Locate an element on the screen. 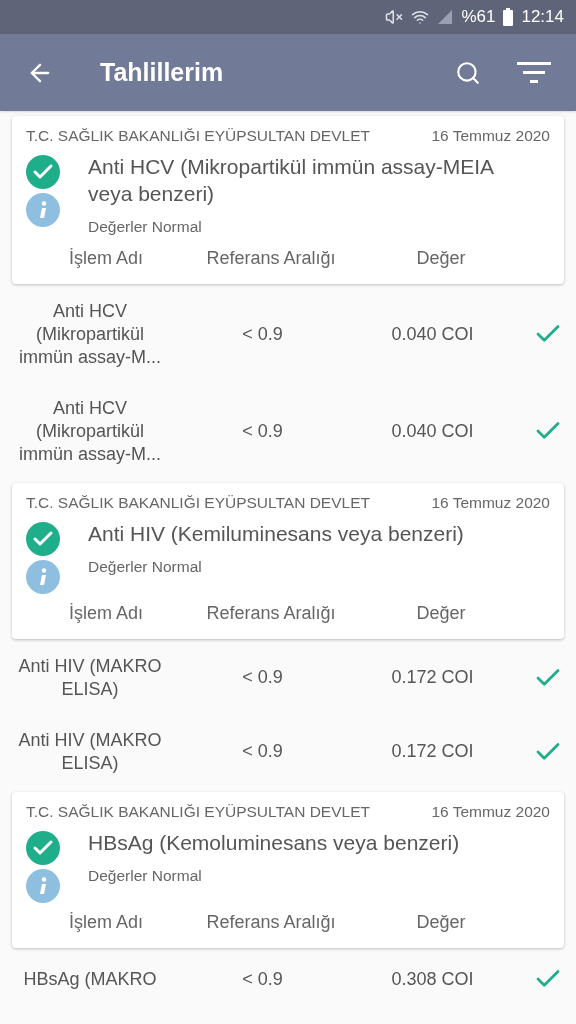 The image size is (576, 1024). test-name: HBsAg (MAKRO is located at coordinates (90, 979).